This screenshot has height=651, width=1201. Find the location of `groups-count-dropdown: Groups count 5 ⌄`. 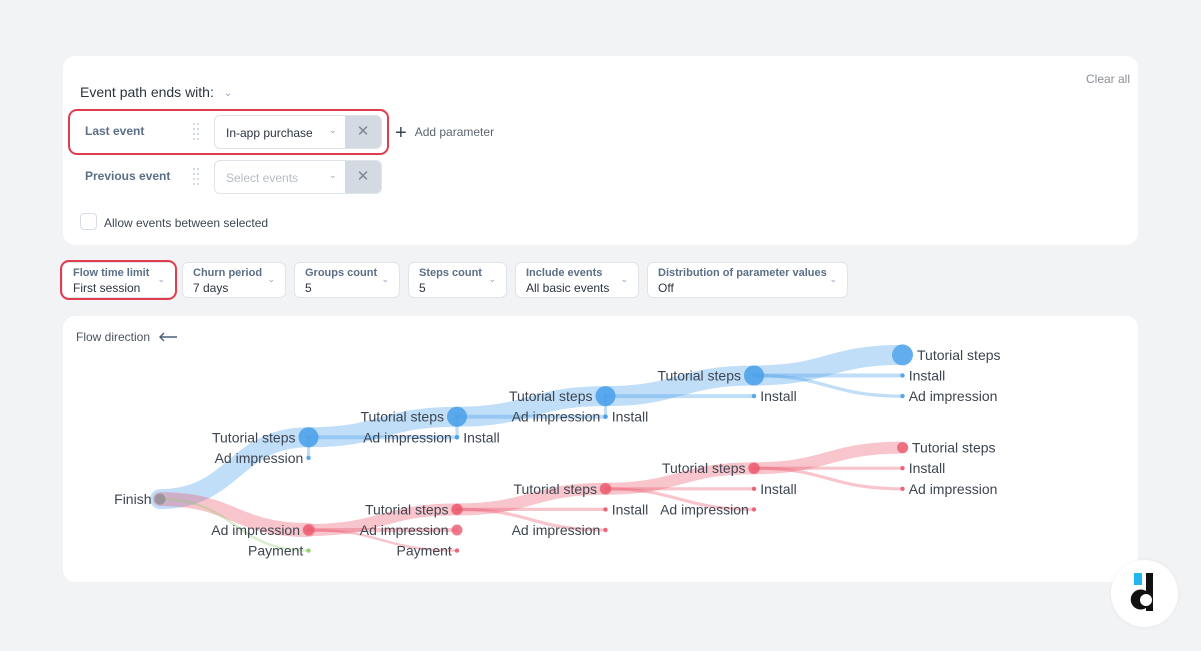

groups-count-dropdown: Groups count 5 ⌄ is located at coordinates (347, 280).